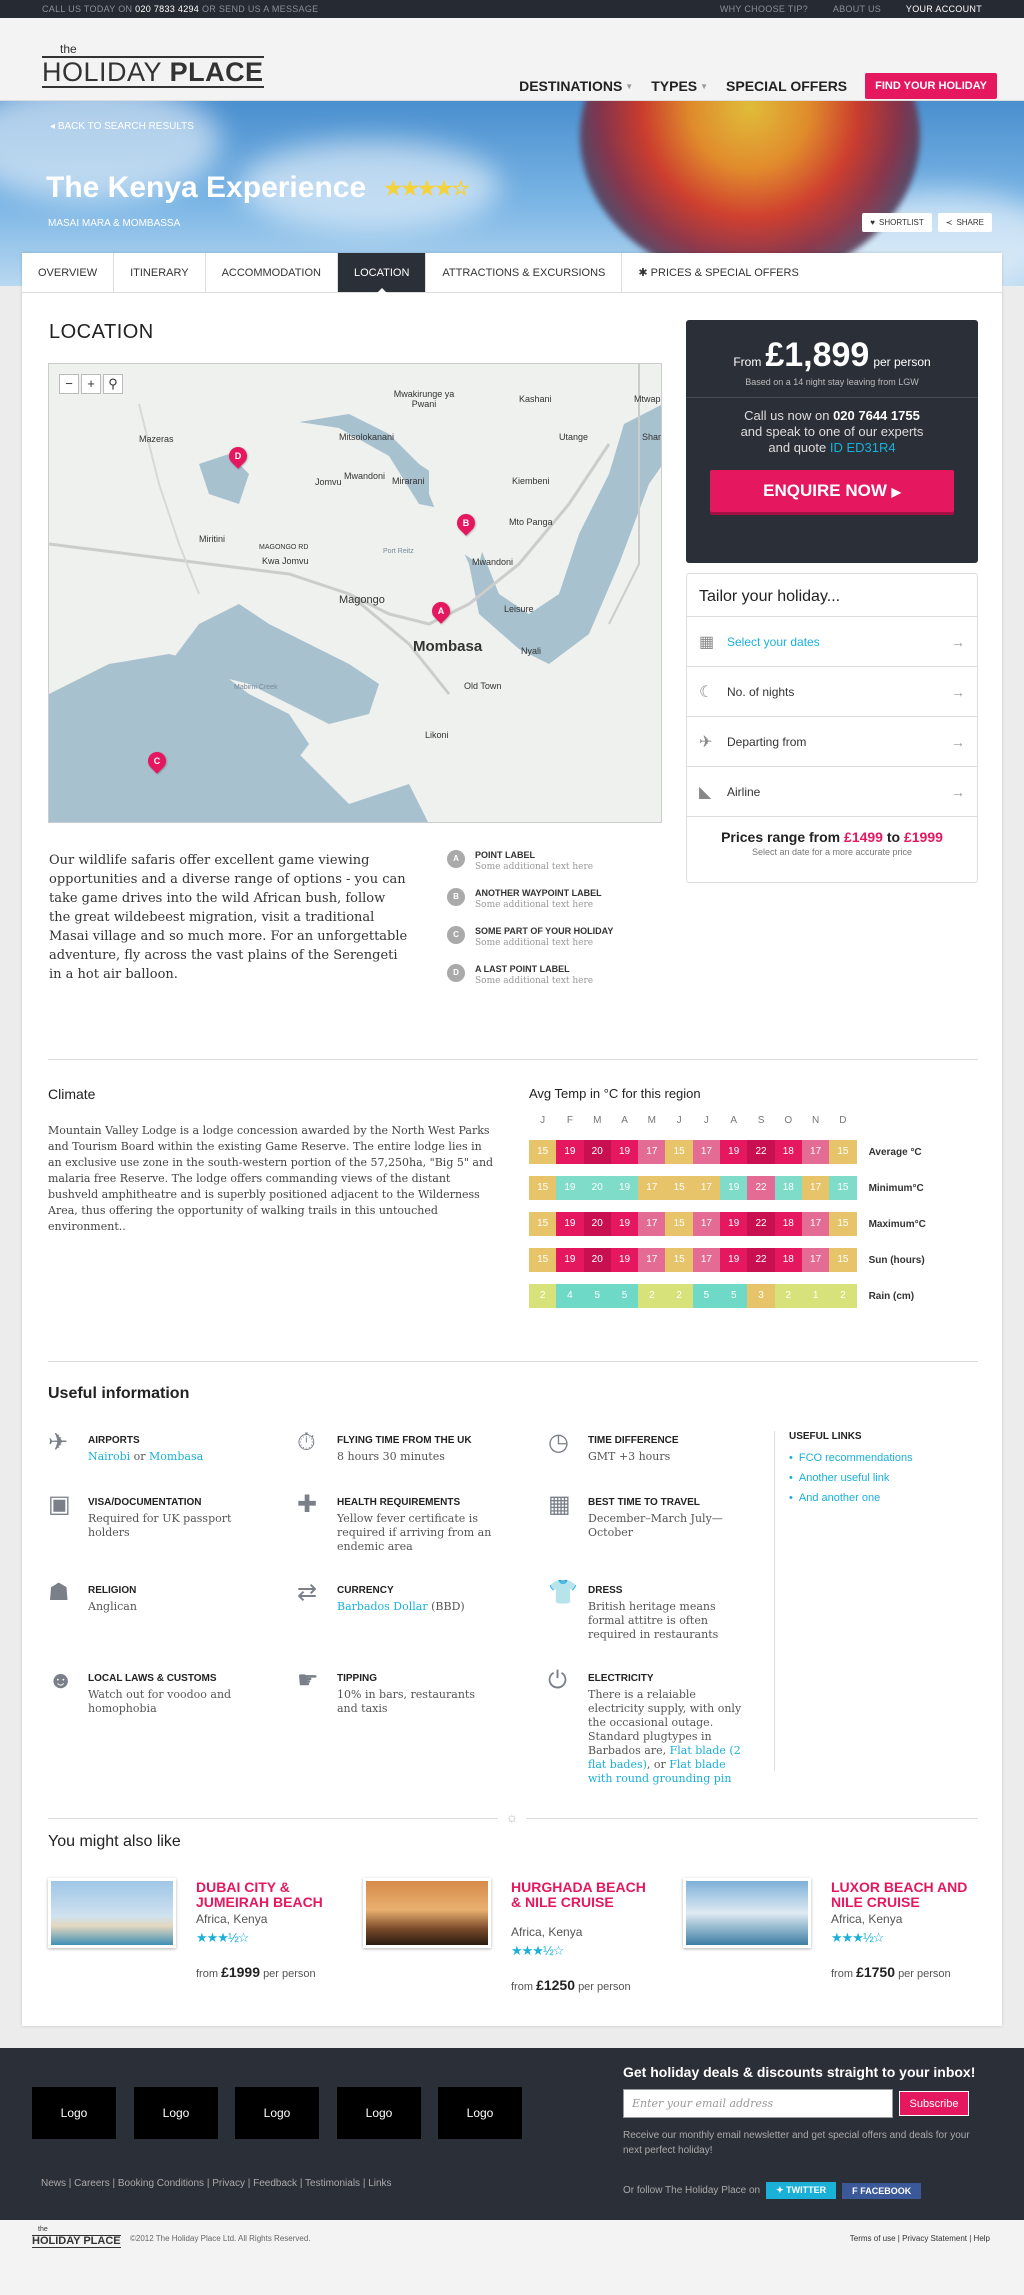 The width and height of the screenshot is (1024, 2295). Describe the element at coordinates (651, 437) in the screenshot. I see `map-label: Shanzu` at that location.